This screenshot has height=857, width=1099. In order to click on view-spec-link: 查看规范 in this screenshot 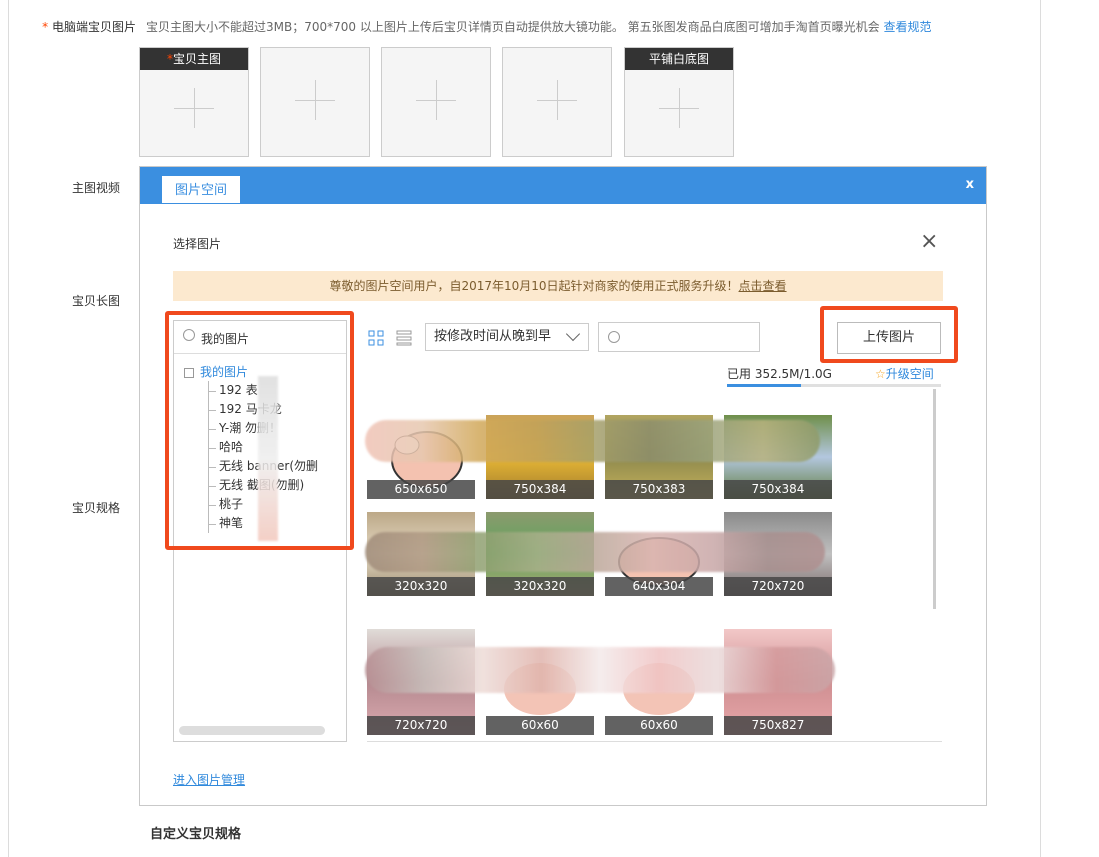, I will do `click(908, 27)`.